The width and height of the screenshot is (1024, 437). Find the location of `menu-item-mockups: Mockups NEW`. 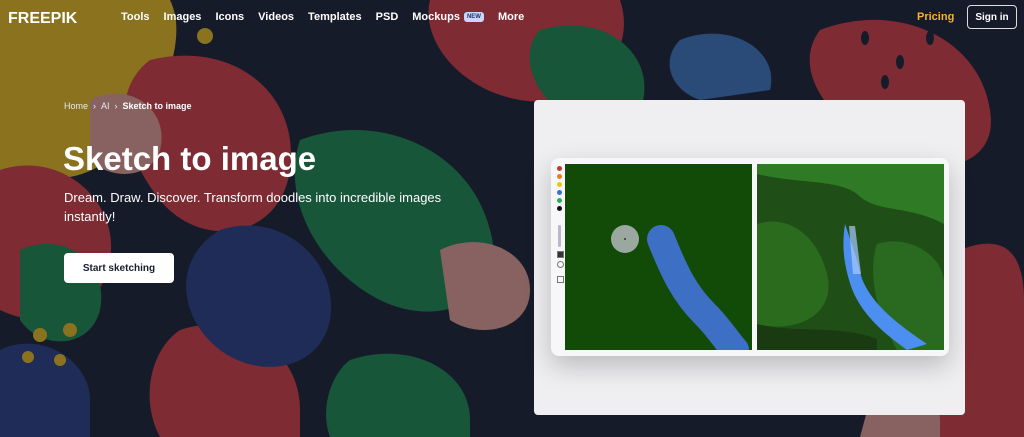

menu-item-mockups: Mockups NEW is located at coordinates (448, 17).